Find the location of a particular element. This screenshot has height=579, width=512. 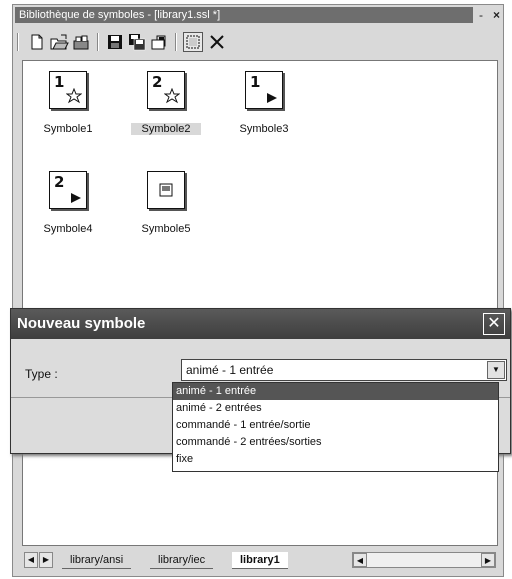

open-folder-icon is located at coordinates (59, 42).